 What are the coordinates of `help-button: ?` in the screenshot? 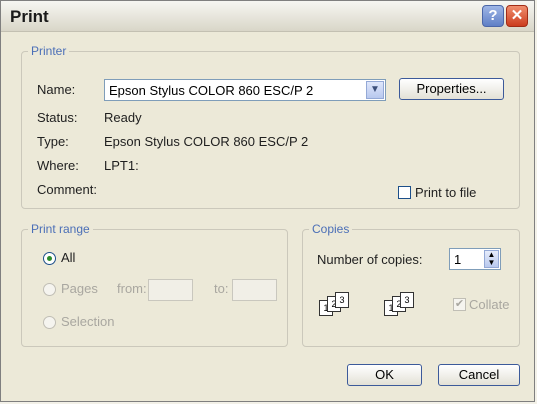 It's located at (493, 16).